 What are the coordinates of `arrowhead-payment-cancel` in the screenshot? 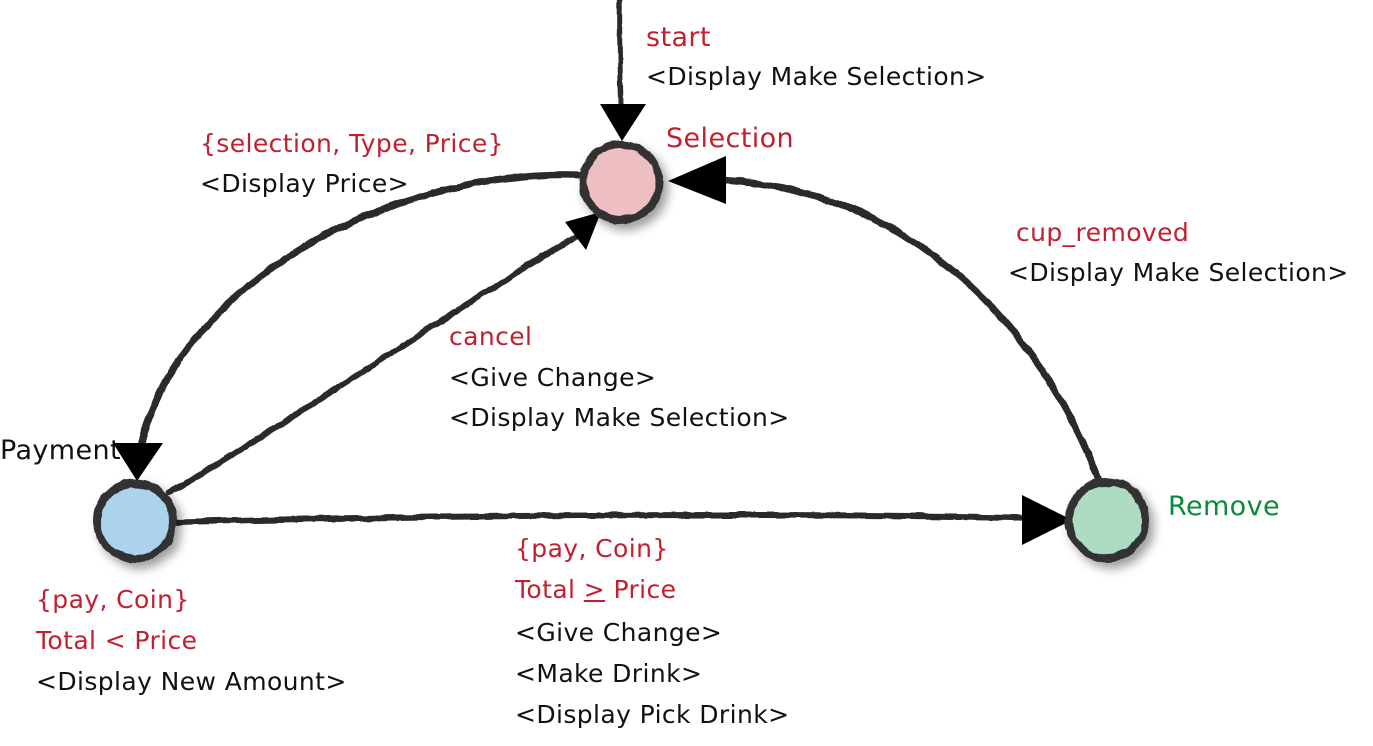 It's located at (583, 231).